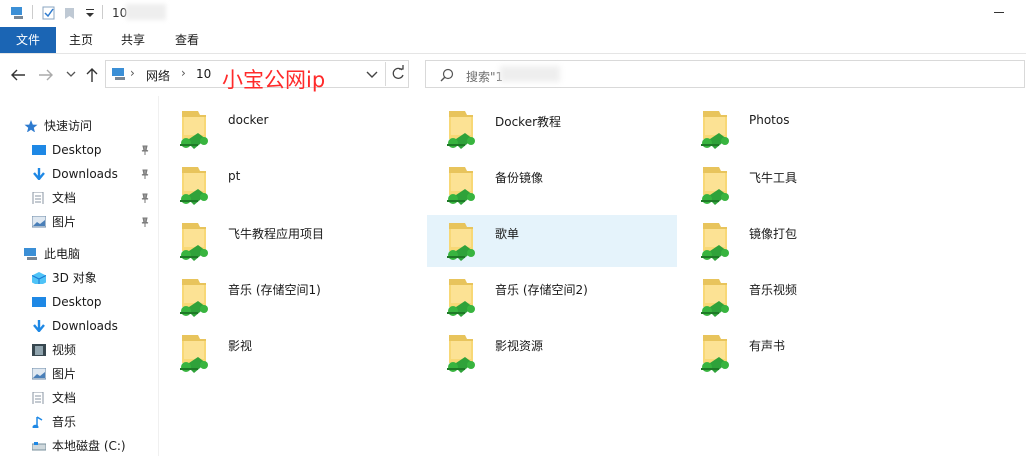 This screenshot has height=457, width=1026. Describe the element at coordinates (146, 12) in the screenshot. I see `title-redaction` at that location.